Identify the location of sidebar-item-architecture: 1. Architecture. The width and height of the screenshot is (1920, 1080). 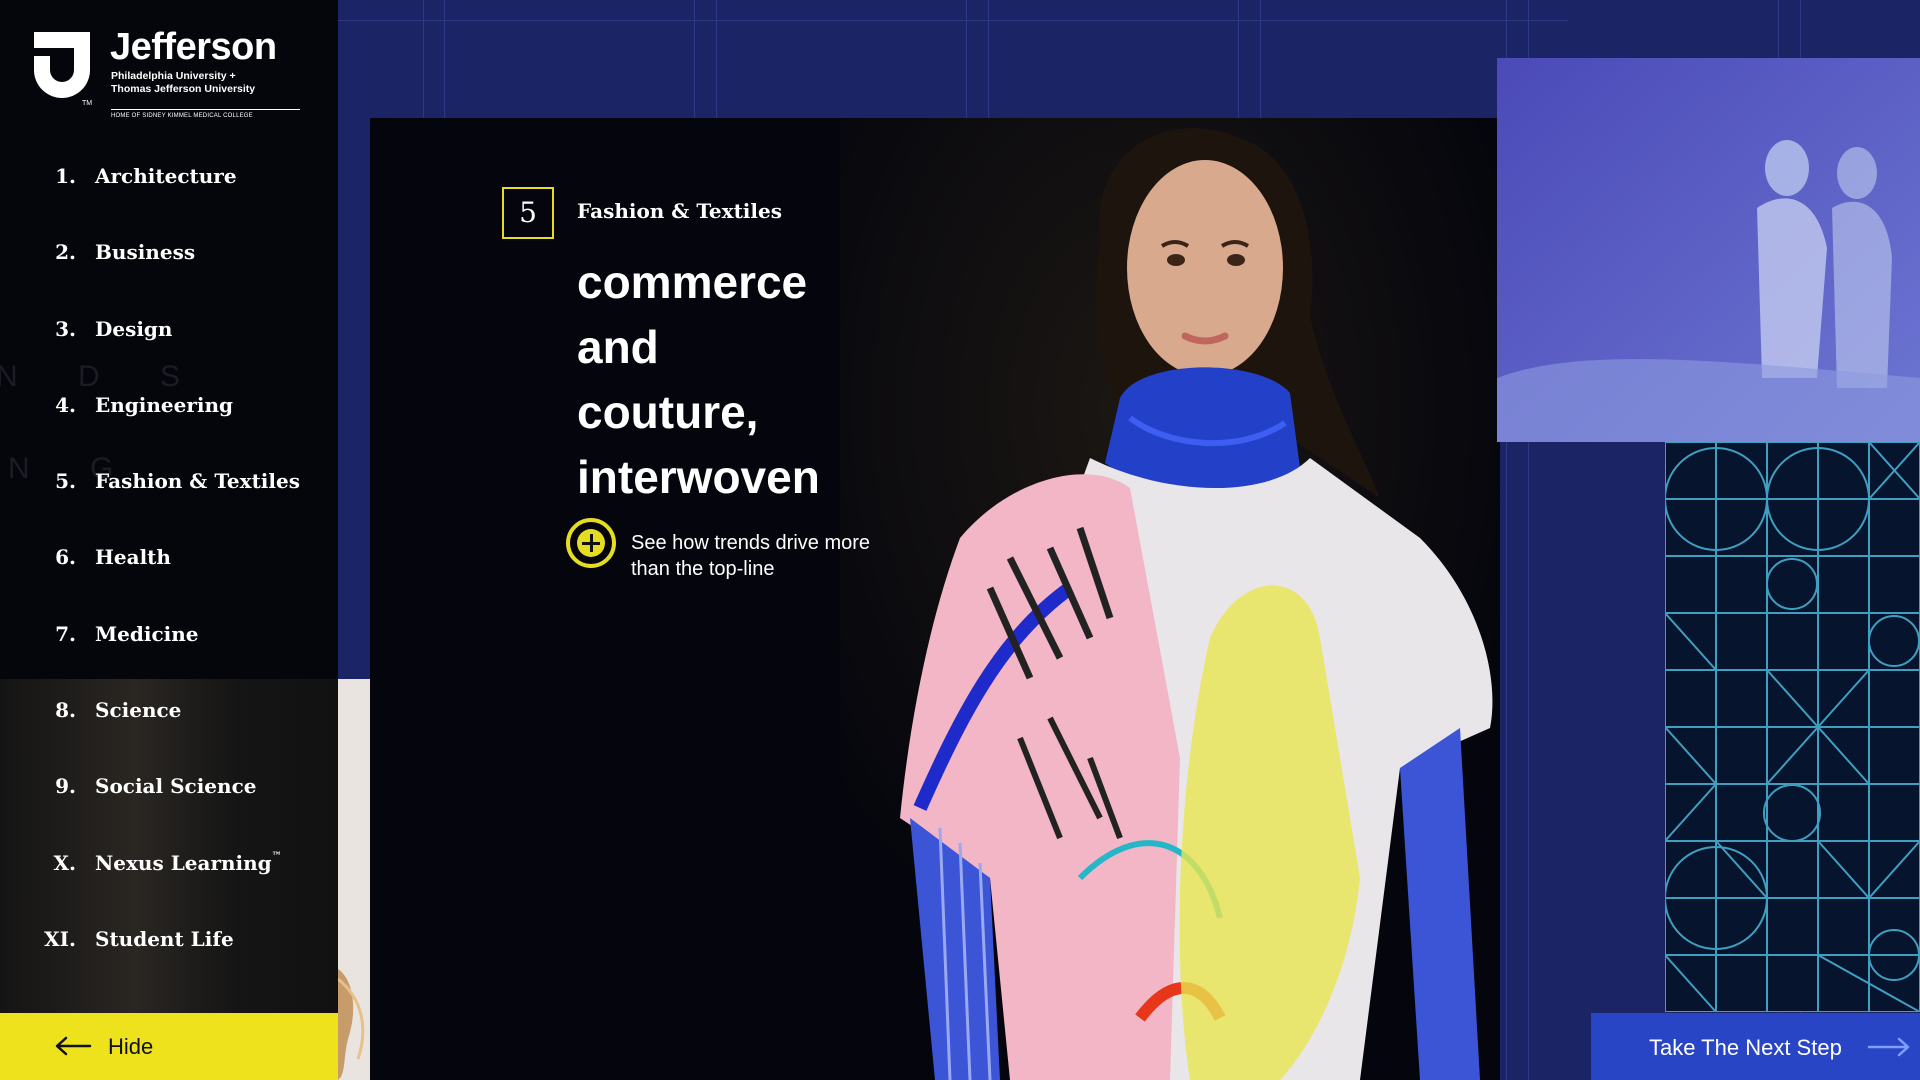
(169, 177).